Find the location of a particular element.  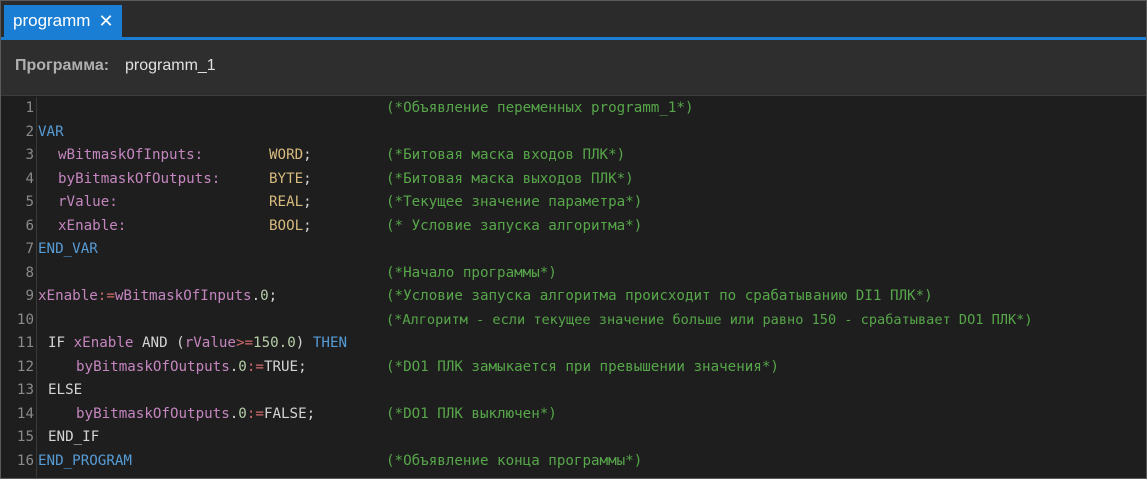

code-line-4: byBitmaskOfOutputs: is located at coordinates (139, 179).